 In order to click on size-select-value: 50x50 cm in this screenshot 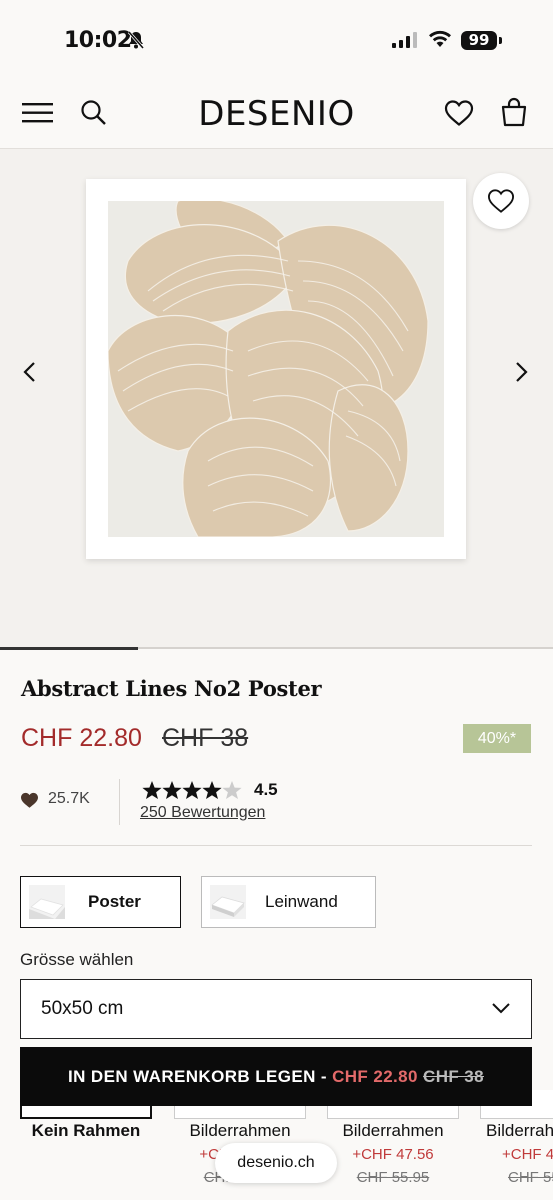, I will do `click(82, 1008)`.